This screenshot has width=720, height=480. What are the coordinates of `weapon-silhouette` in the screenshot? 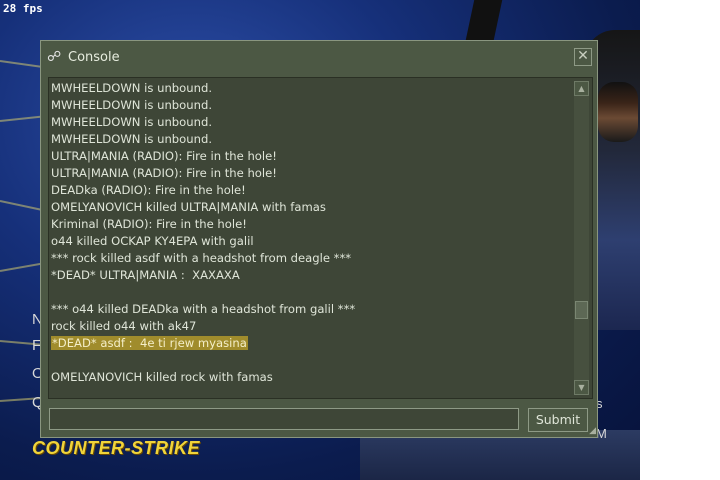 It's located at (484, 20).